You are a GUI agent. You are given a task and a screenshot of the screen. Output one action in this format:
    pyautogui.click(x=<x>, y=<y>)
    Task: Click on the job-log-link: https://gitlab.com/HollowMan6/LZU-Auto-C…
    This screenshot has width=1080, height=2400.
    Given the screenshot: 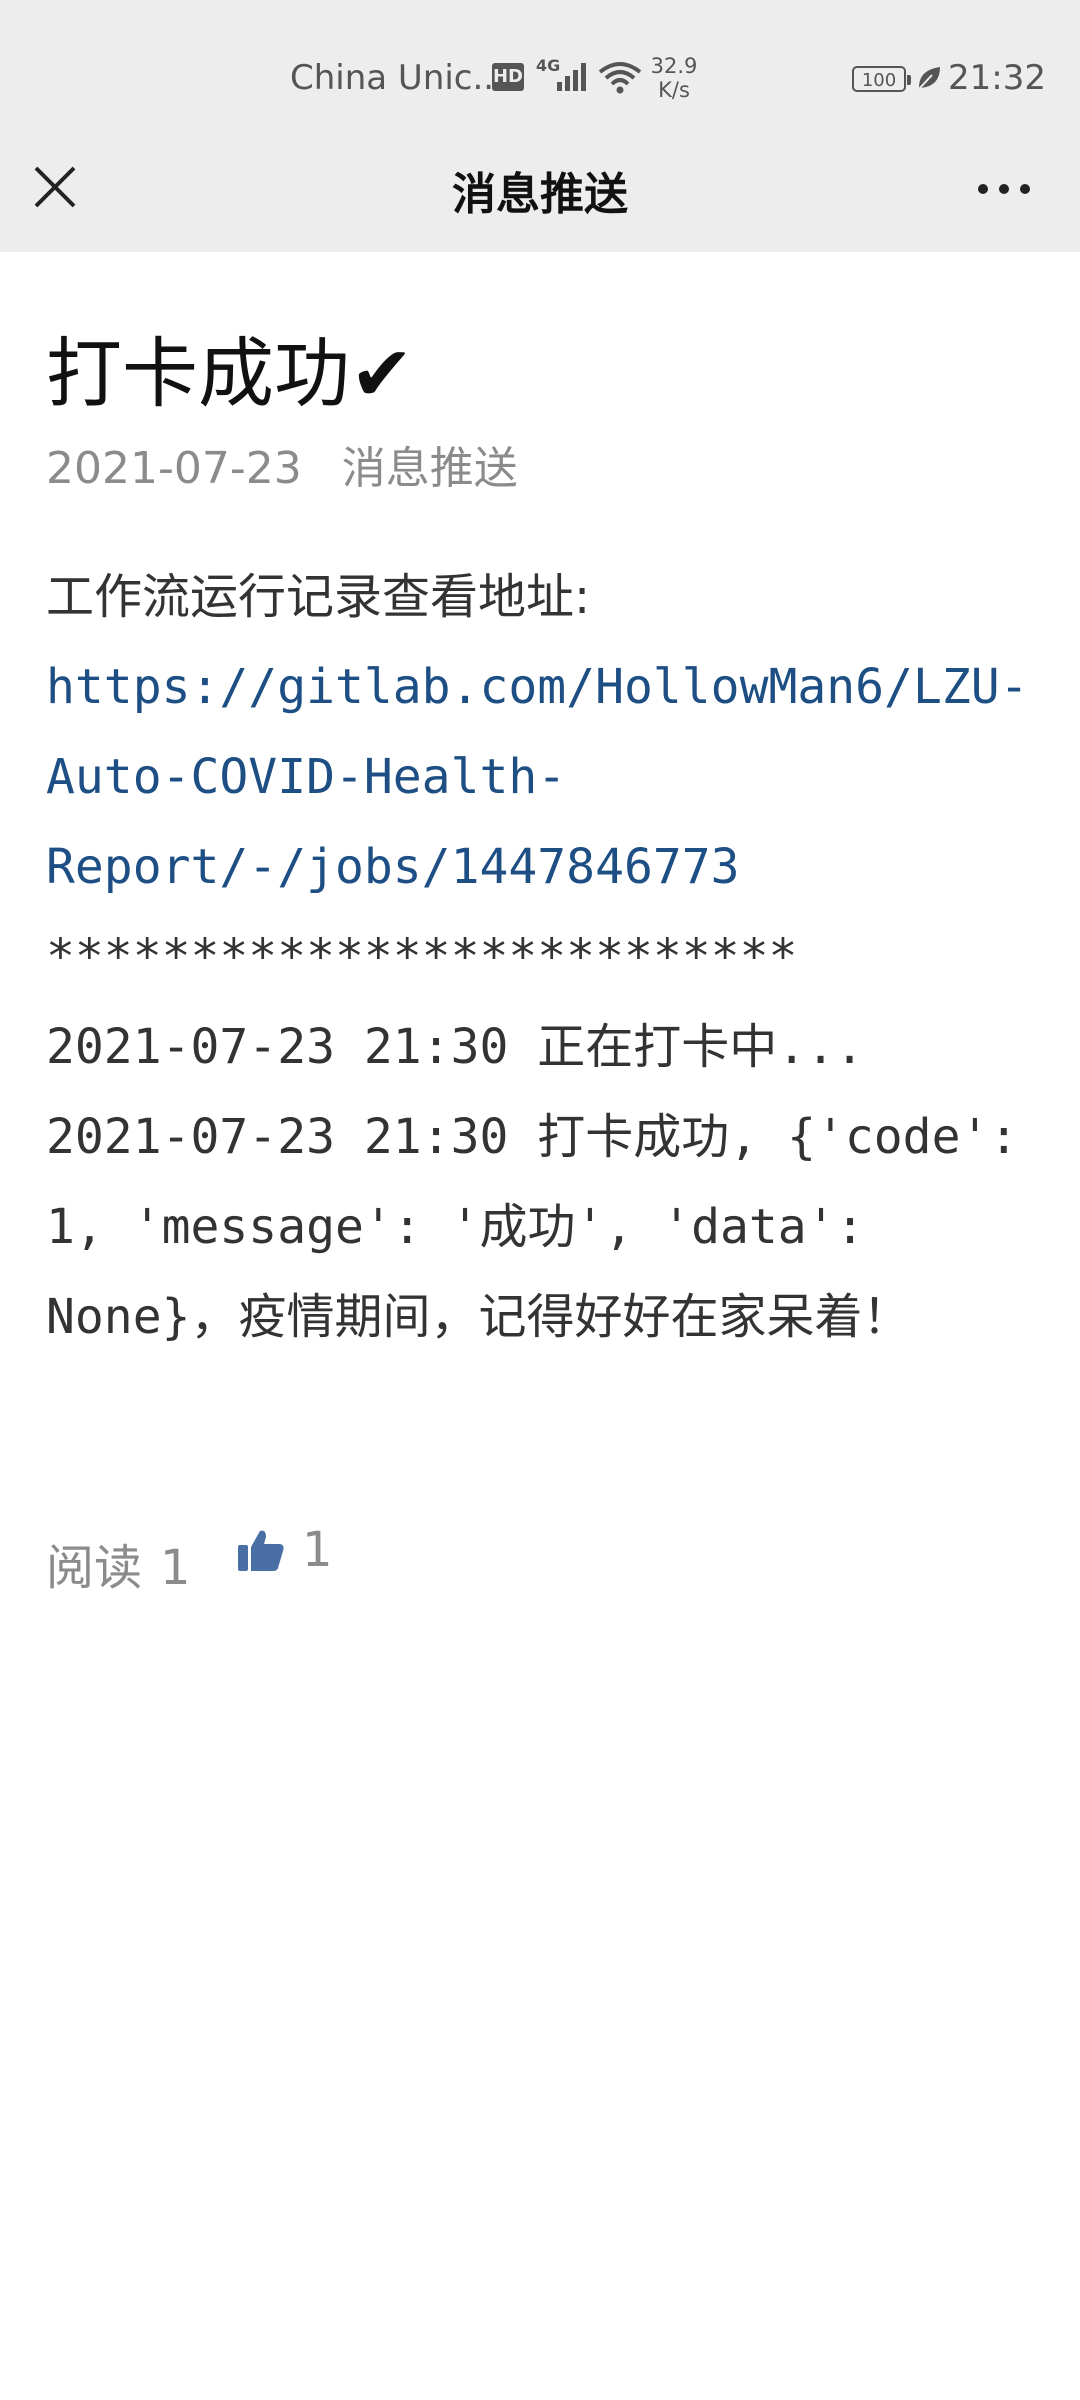 What is the action you would take?
    pyautogui.click(x=546, y=777)
    